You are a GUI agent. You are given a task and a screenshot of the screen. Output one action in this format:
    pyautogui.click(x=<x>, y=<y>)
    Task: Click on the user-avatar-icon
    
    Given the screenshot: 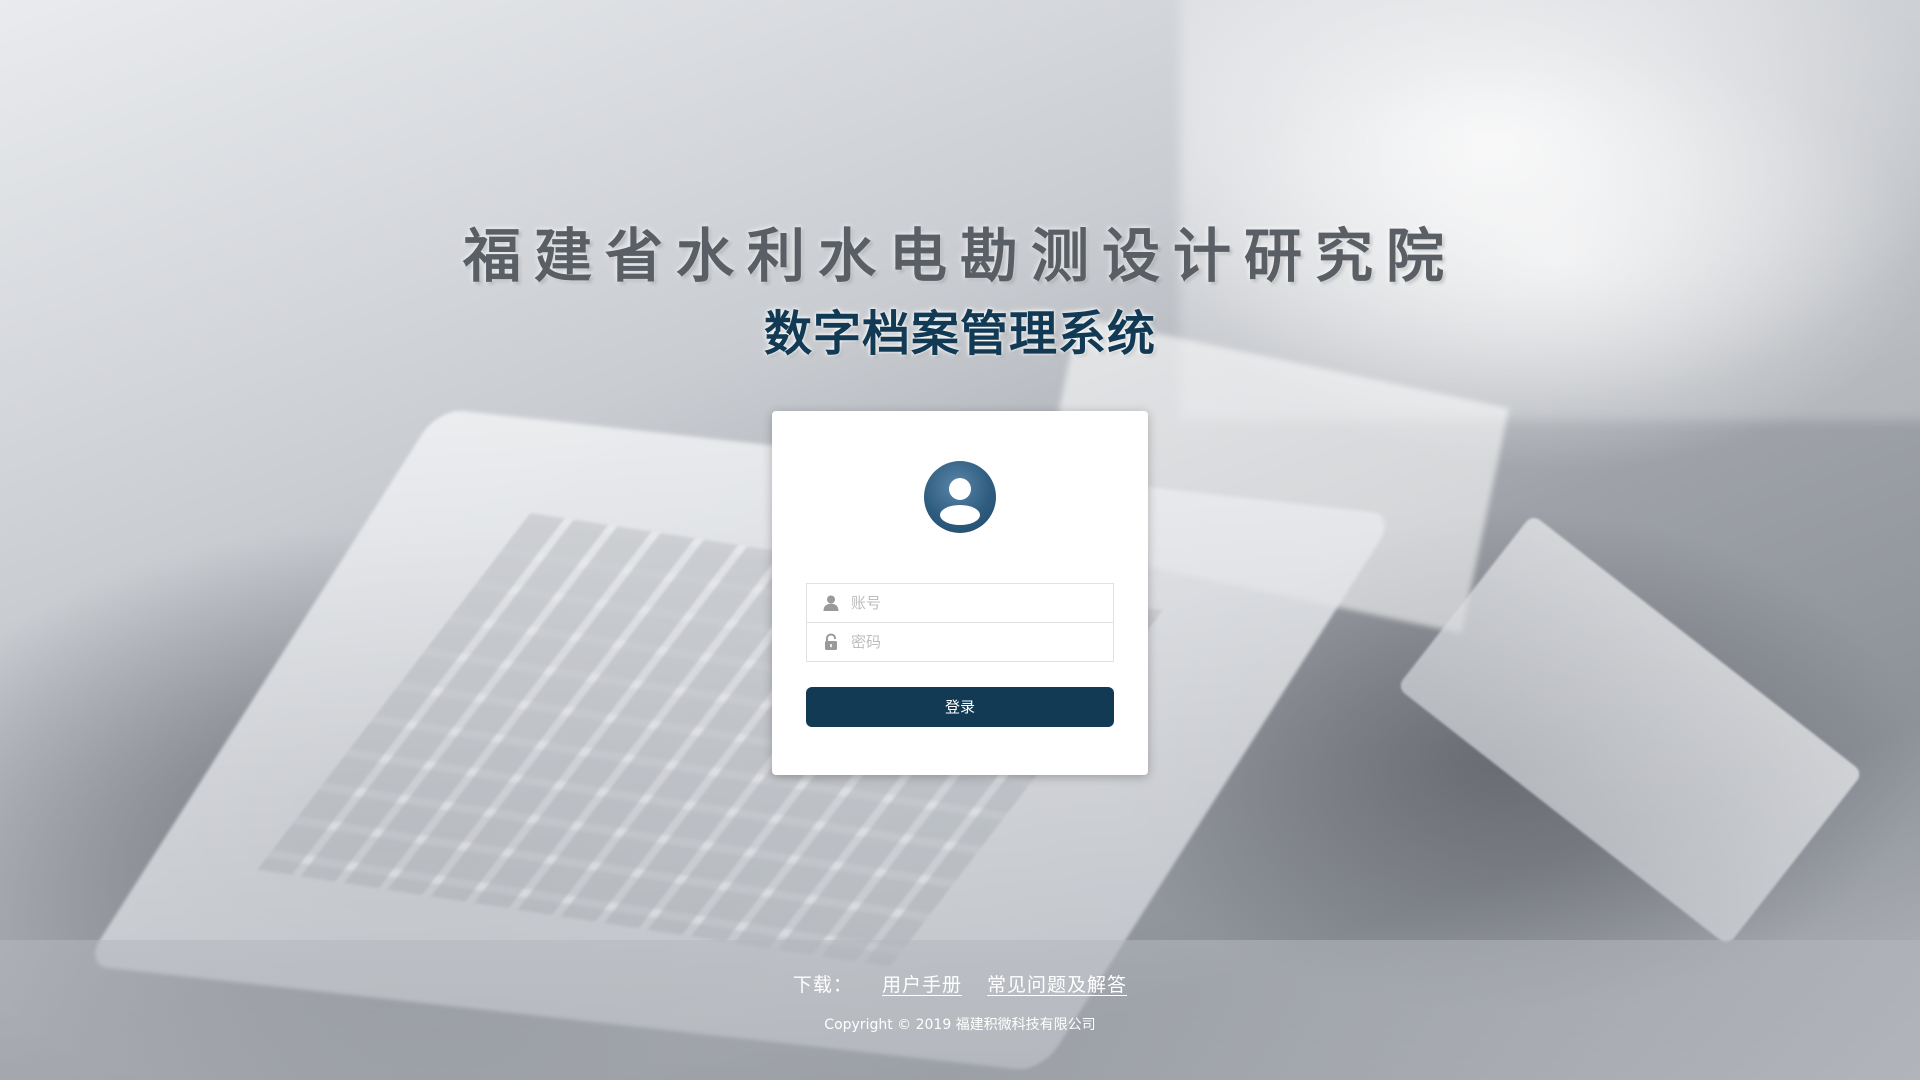 What is the action you would take?
    pyautogui.click(x=960, y=497)
    